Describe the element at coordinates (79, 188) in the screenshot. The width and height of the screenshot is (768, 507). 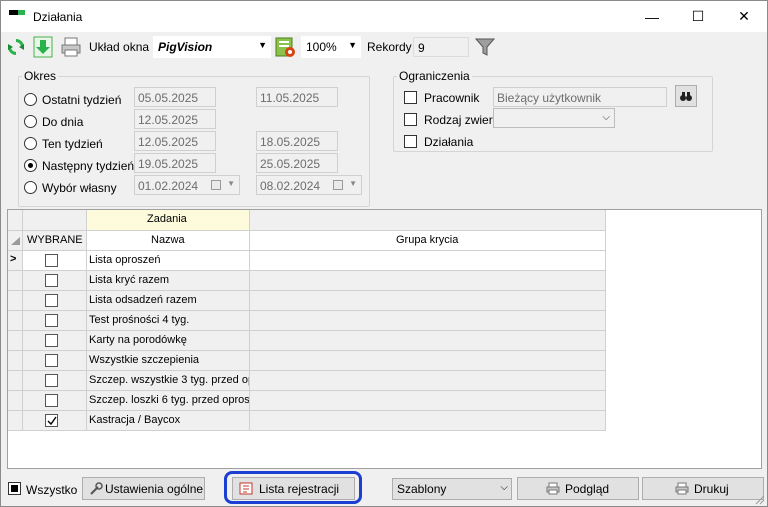
I see `period-option-label: Wybór własny` at that location.